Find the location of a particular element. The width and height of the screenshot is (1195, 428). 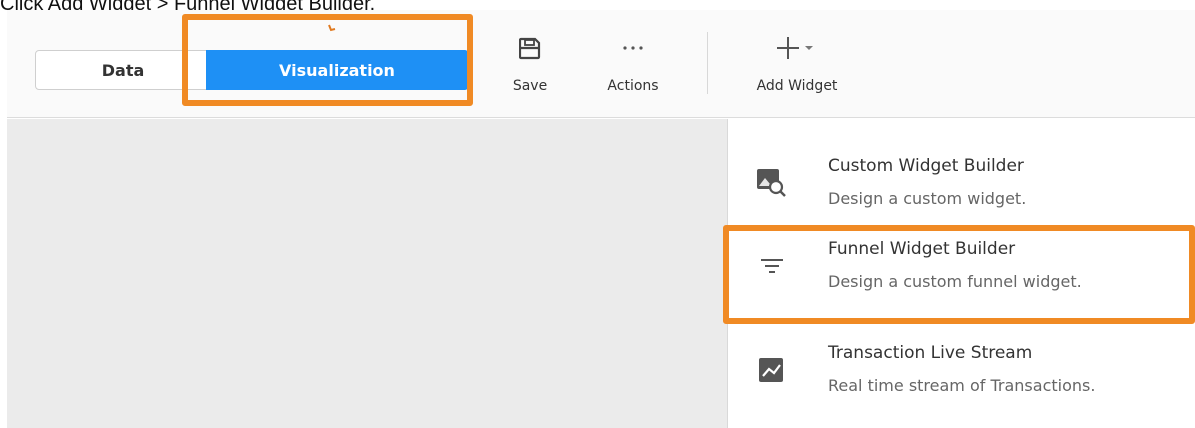

add-widget-button: Add Widget is located at coordinates (797, 68).